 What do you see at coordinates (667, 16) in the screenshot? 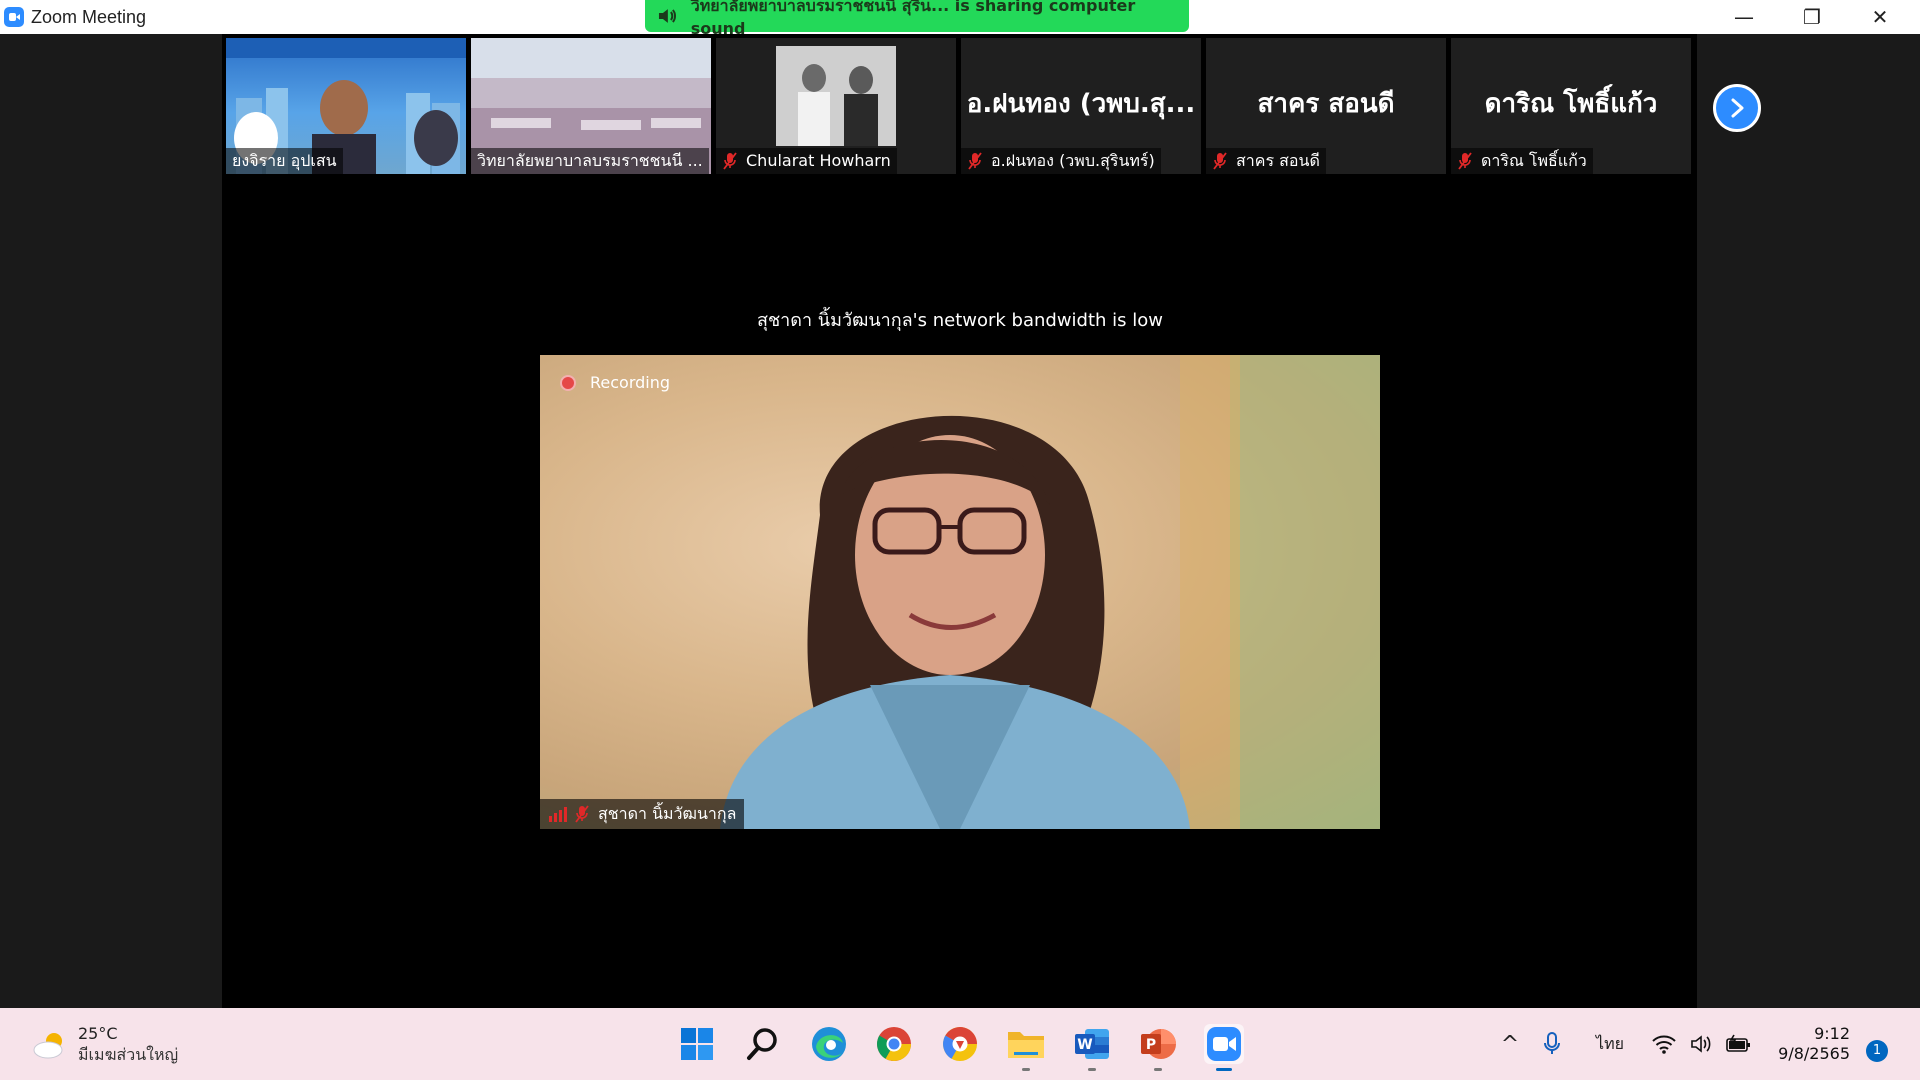
I see `speaker-icon` at bounding box center [667, 16].